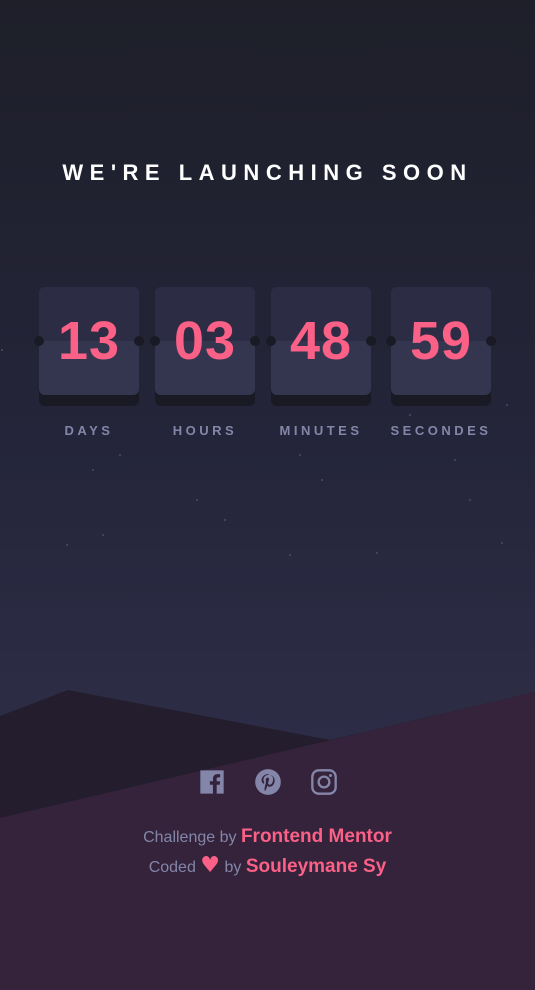  I want to click on social-links, so click(267, 784).